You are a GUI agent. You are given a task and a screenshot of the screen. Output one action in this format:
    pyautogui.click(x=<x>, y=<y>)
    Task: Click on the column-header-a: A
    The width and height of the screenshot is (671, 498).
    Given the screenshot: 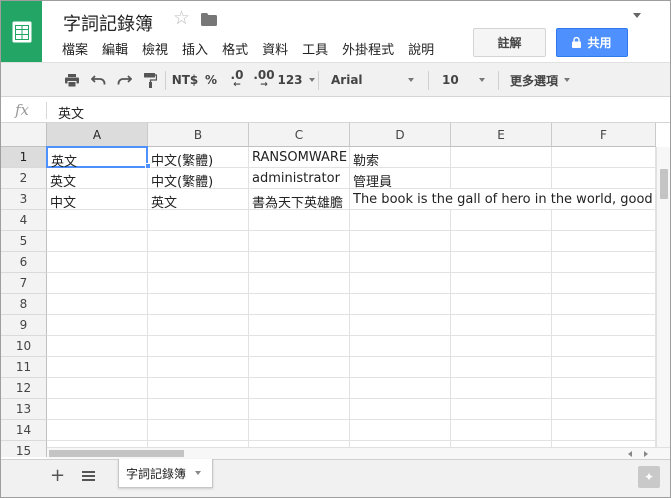 What is the action you would take?
    pyautogui.click(x=97, y=135)
    